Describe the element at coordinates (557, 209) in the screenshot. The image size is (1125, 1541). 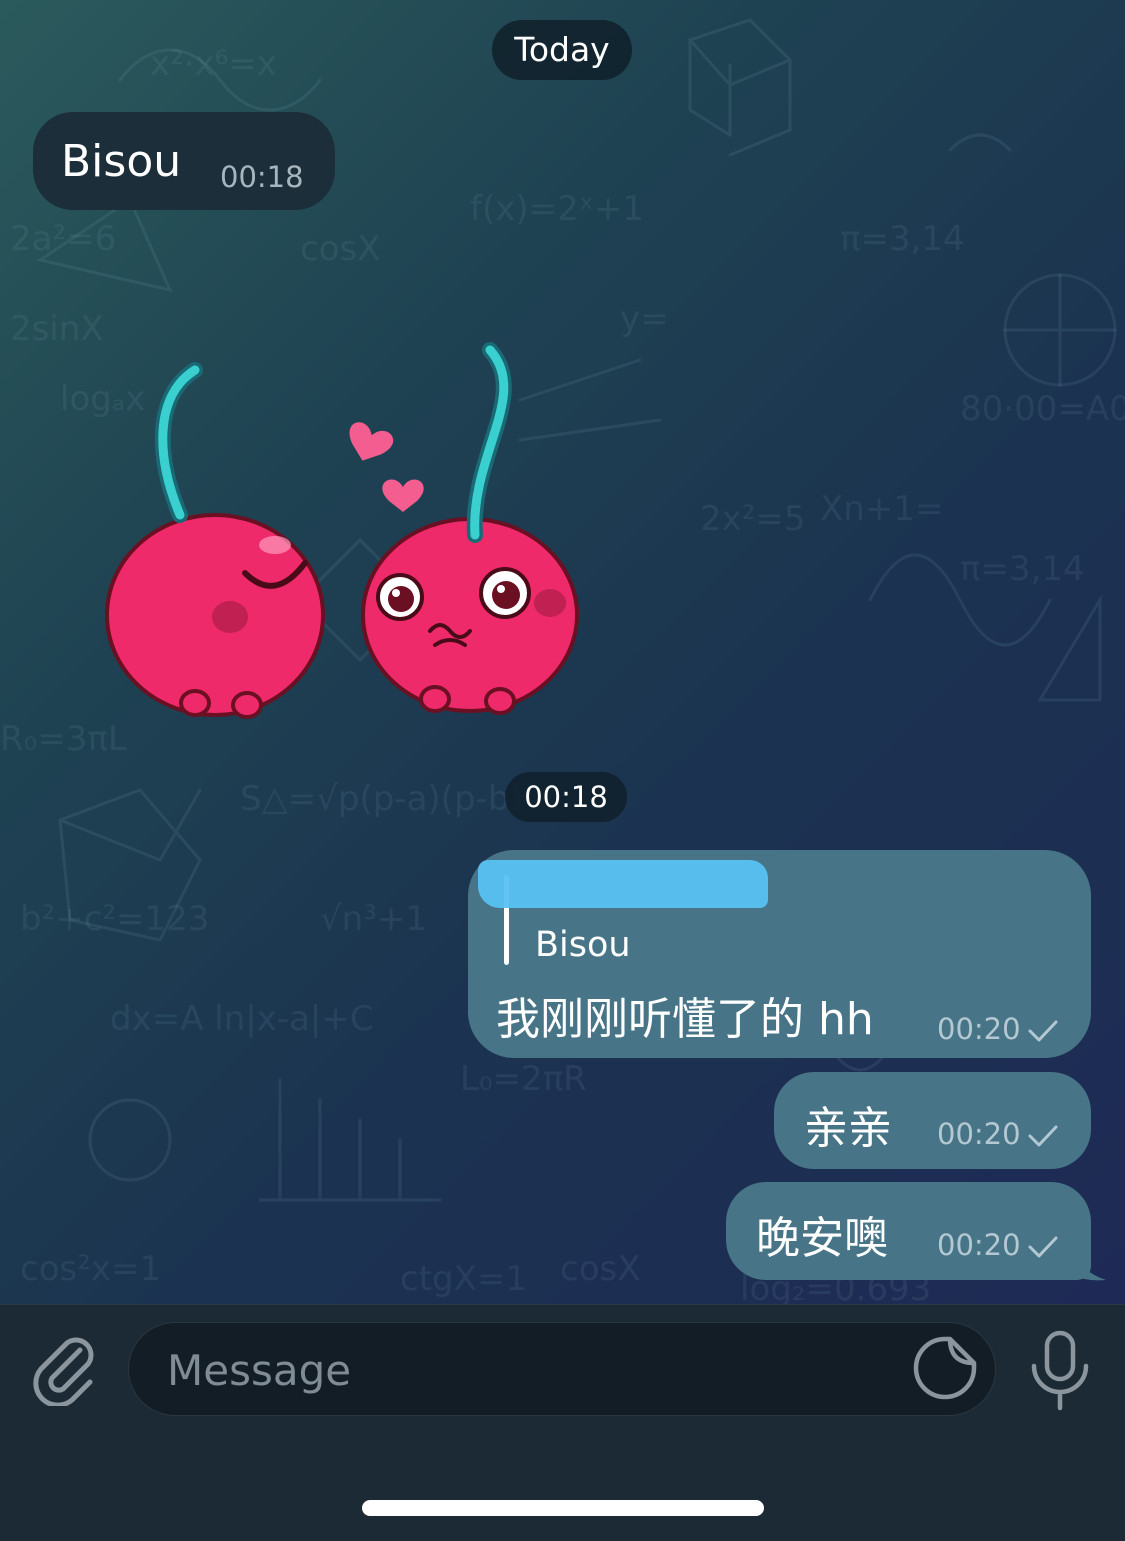
I see `svg-text: f(x)=2ˣ+1` at that location.